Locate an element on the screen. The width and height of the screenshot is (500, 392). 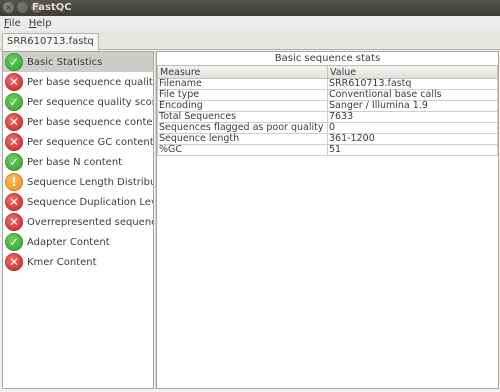
table-row: Sequence length 361-1200 is located at coordinates (327, 139).